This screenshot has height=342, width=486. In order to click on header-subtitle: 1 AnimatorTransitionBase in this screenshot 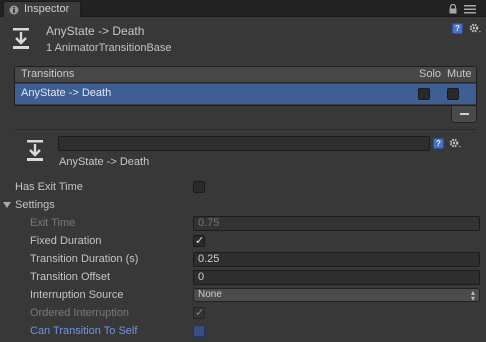, I will do `click(109, 48)`.